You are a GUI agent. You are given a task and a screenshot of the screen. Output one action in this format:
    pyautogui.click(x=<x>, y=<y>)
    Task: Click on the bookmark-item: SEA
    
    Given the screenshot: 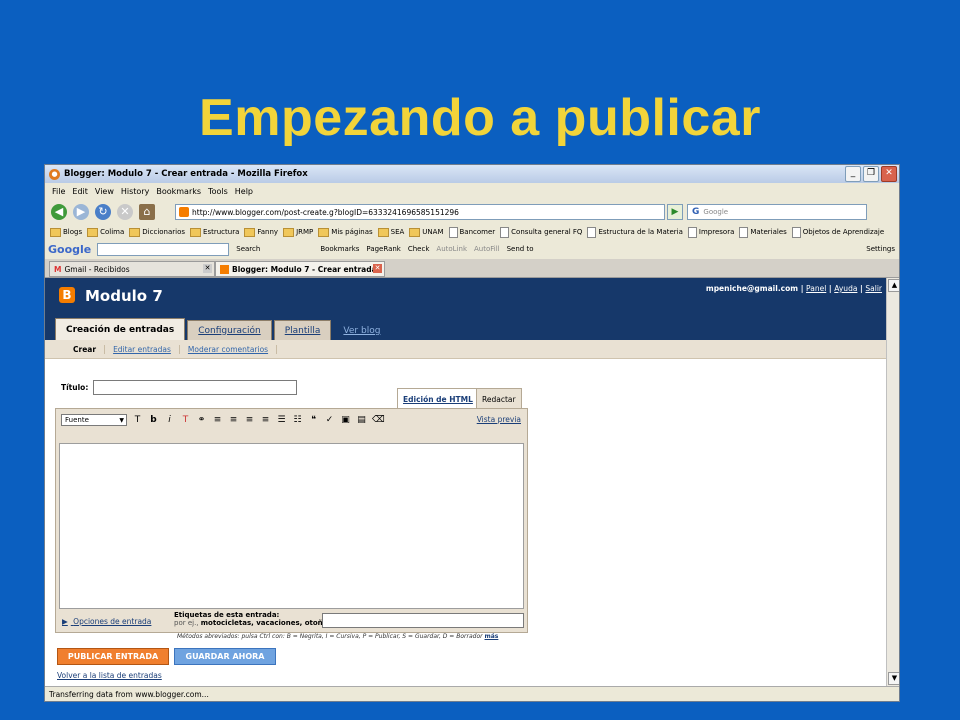 What is the action you would take?
    pyautogui.click(x=391, y=232)
    